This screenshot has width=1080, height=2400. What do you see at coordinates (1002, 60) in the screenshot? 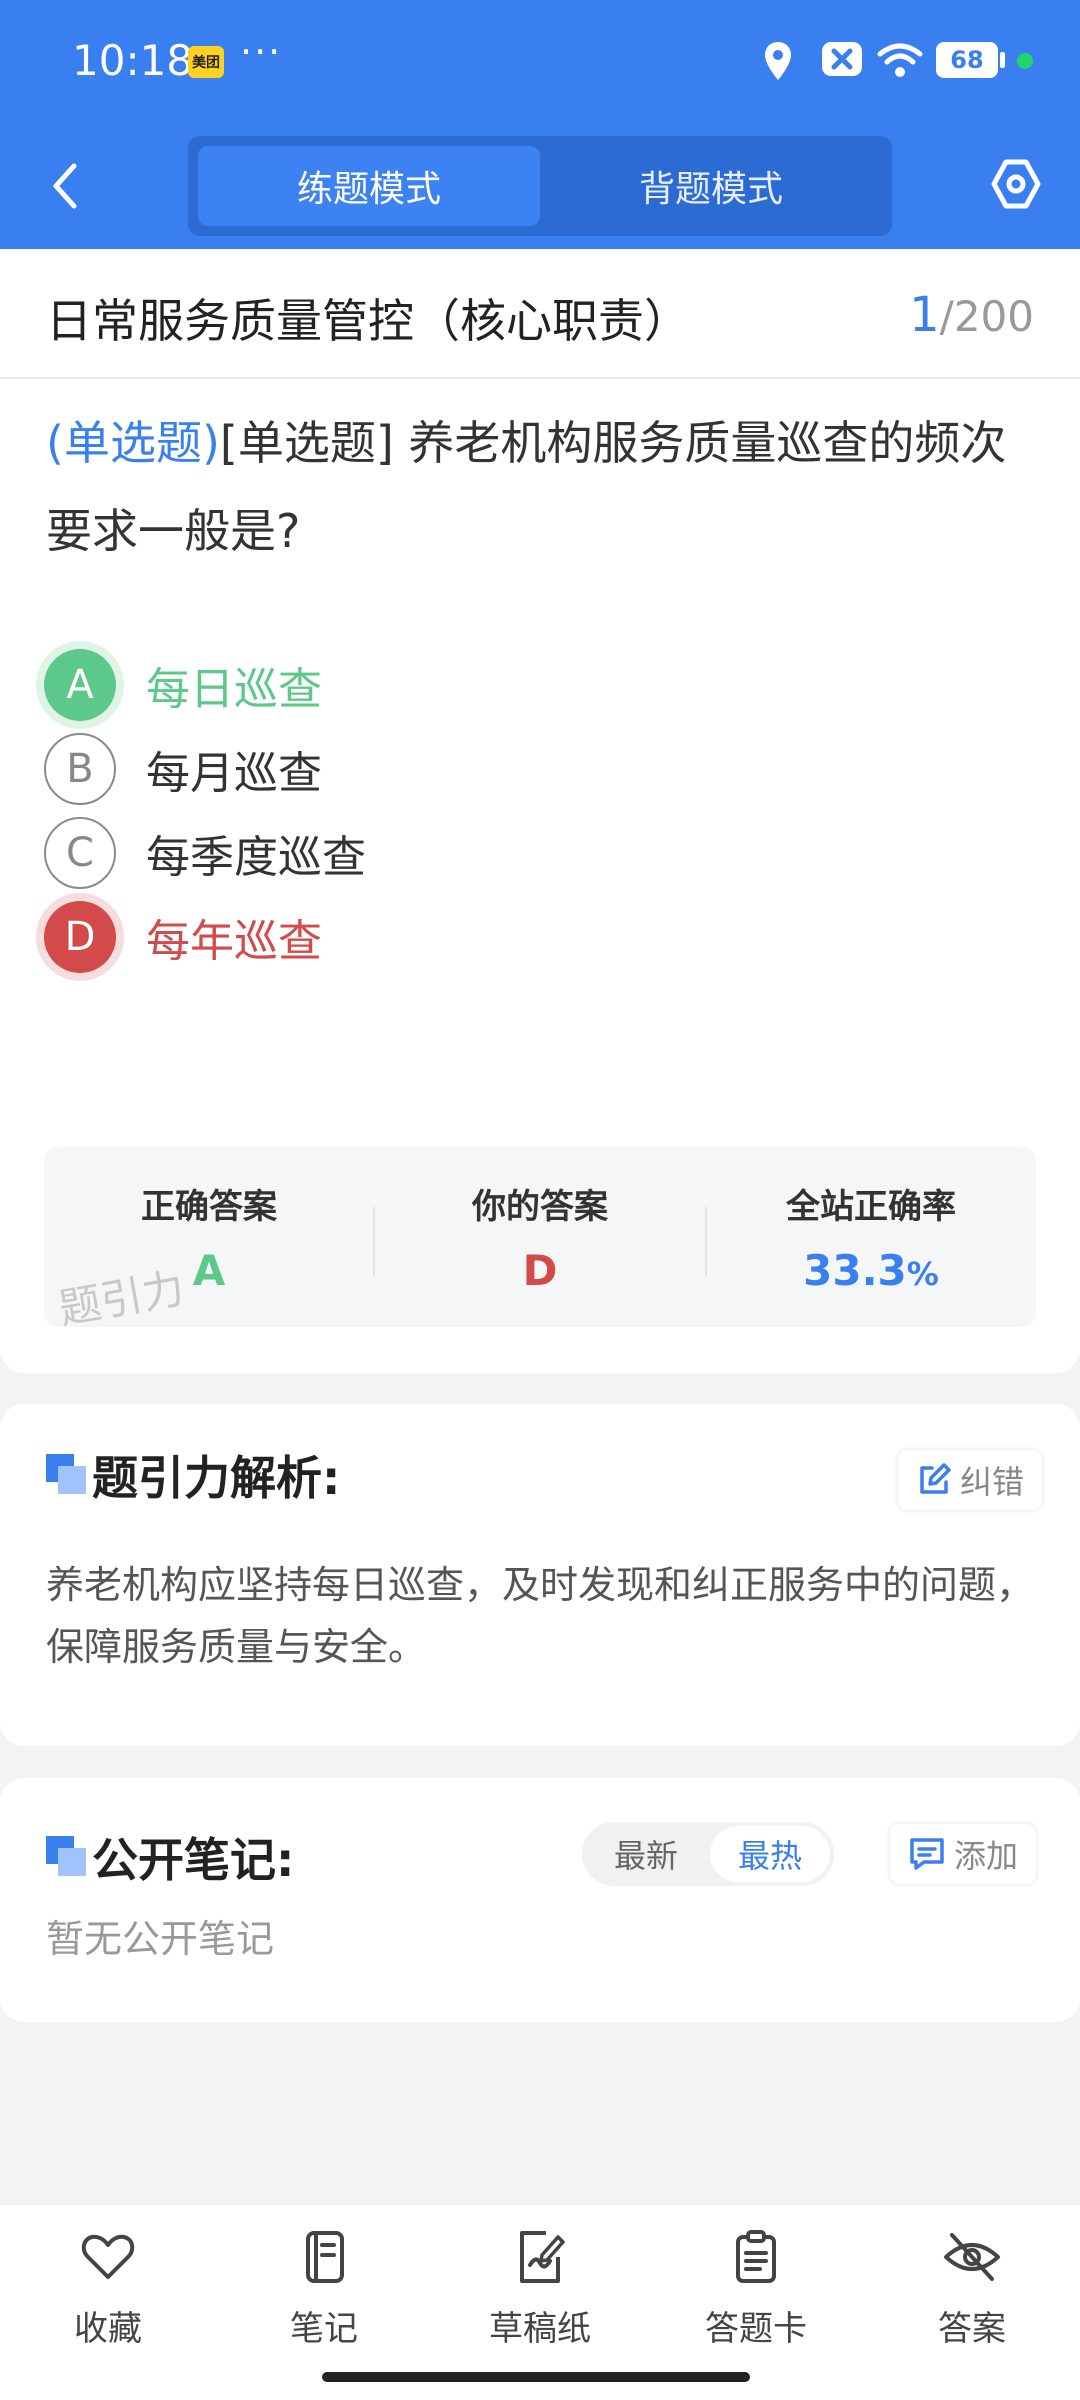
I see `battery-tip` at bounding box center [1002, 60].